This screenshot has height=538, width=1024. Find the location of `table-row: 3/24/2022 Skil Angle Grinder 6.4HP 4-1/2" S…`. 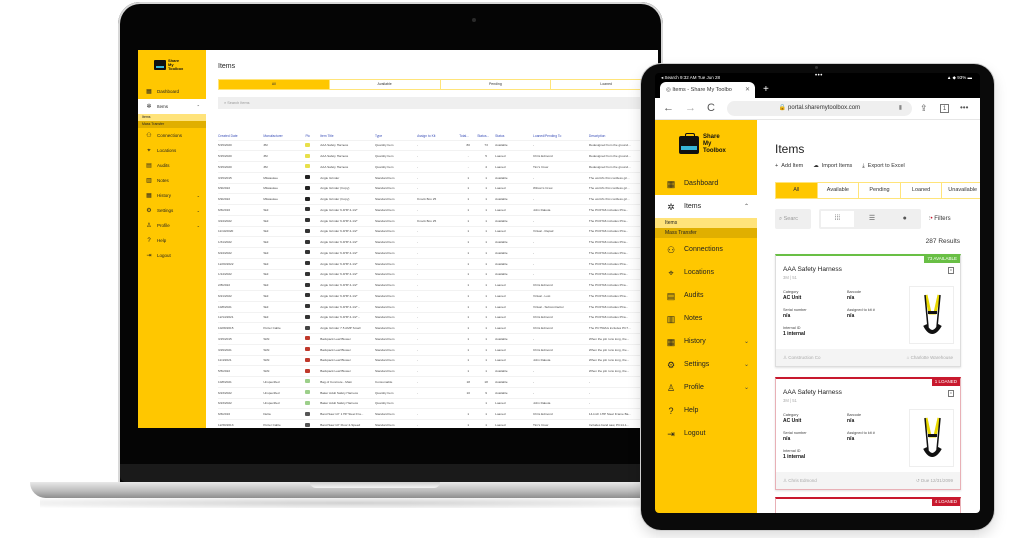

table-row: 3/24/2022 Skil Angle Grinder 6.4HP 4-1/2" S… is located at coordinates (438, 220).